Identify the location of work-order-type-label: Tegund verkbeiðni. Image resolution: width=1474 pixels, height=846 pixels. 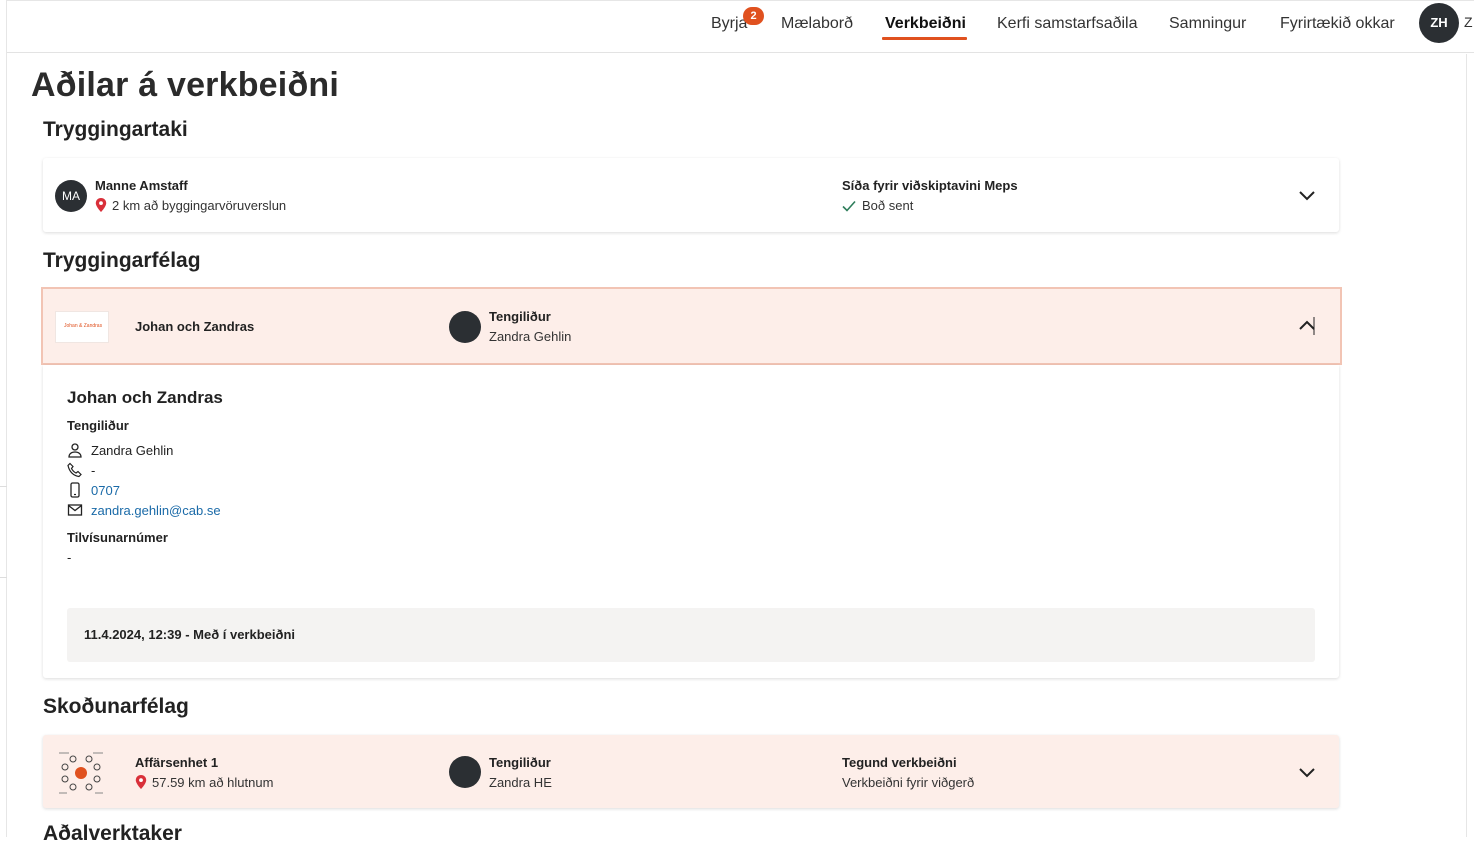
(899, 762).